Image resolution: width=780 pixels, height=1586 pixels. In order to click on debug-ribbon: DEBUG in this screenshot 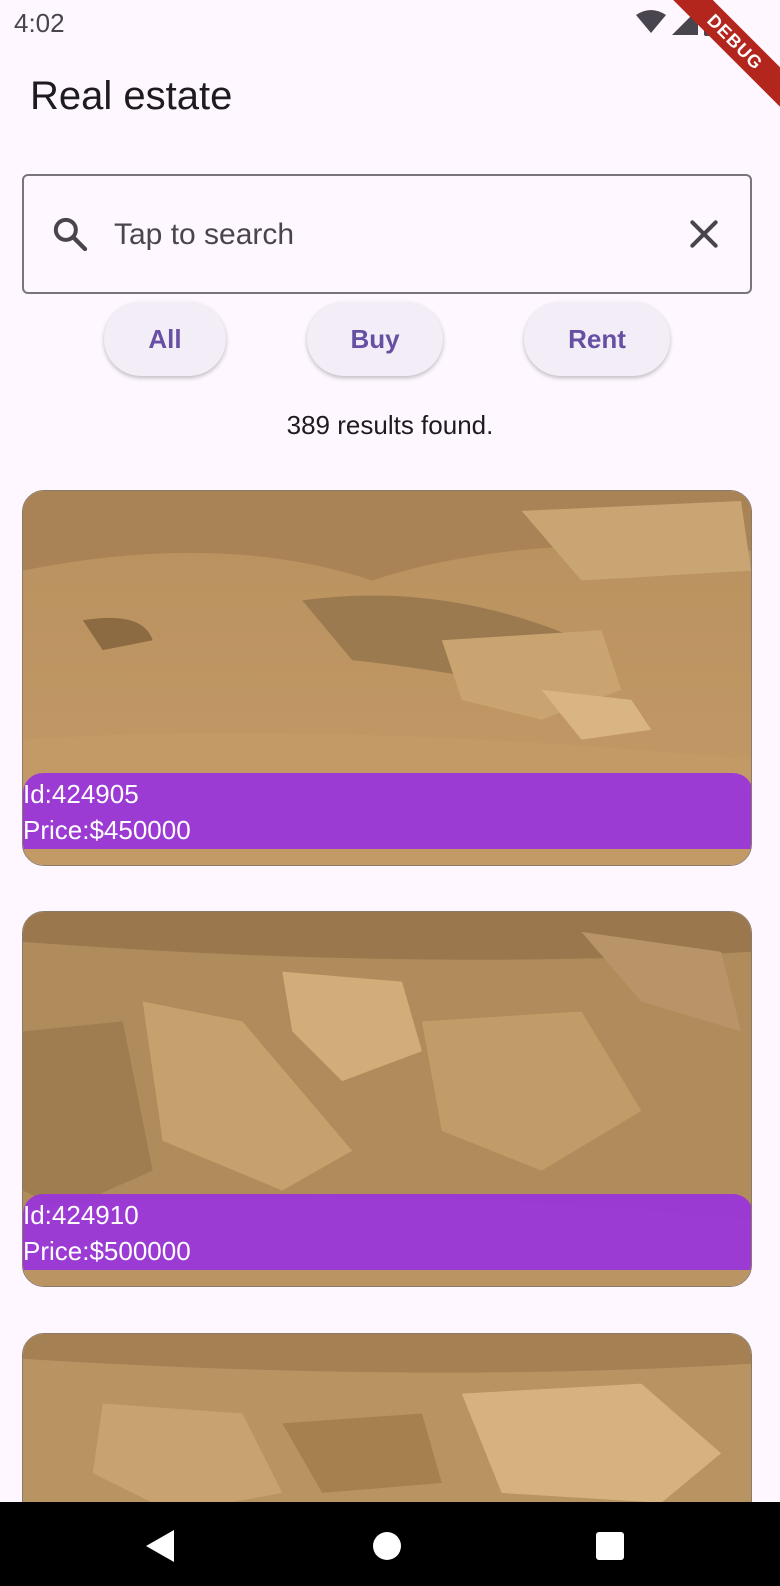, I will do `click(722, 56)`.